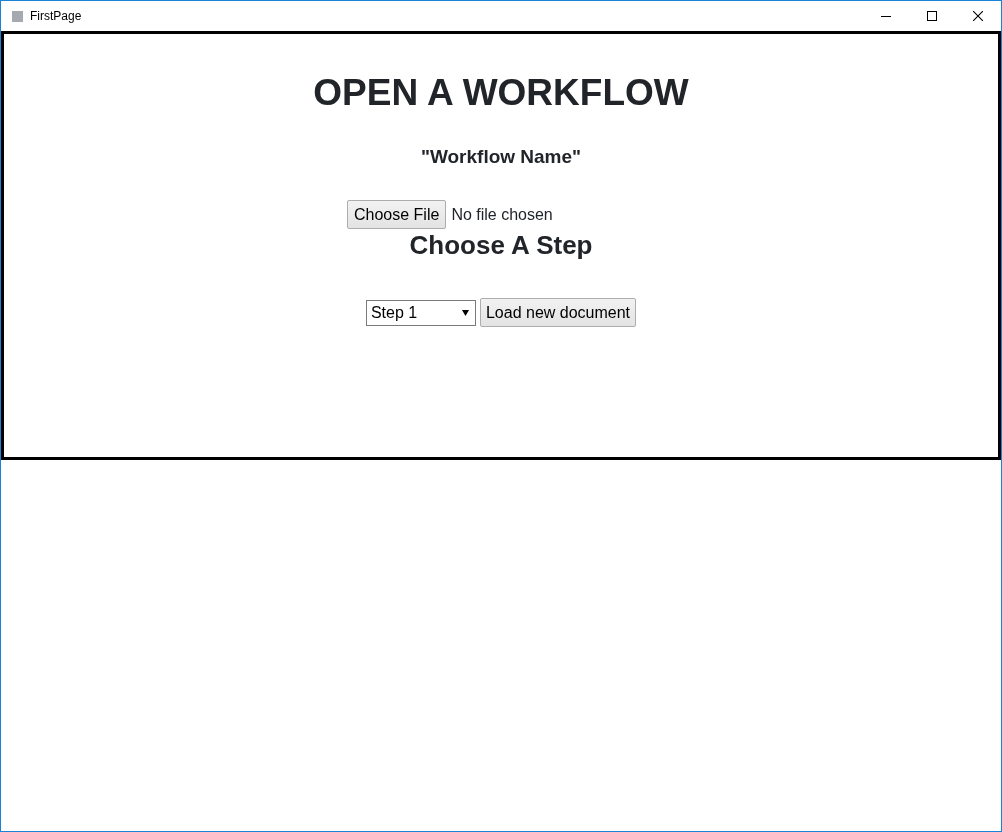 The image size is (1002, 832). I want to click on window-title: FirstPage, so click(56, 16).